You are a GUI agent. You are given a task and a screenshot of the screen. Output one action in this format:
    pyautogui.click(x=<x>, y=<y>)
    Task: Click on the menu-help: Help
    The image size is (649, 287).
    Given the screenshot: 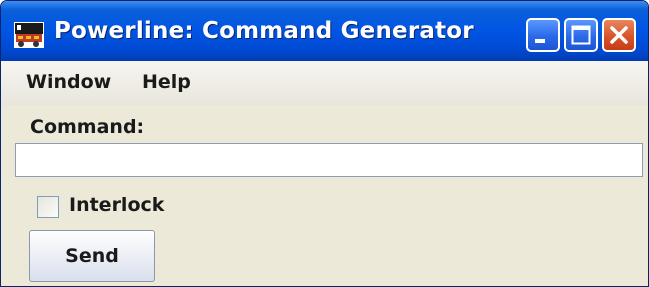 What is the action you would take?
    pyautogui.click(x=166, y=82)
    